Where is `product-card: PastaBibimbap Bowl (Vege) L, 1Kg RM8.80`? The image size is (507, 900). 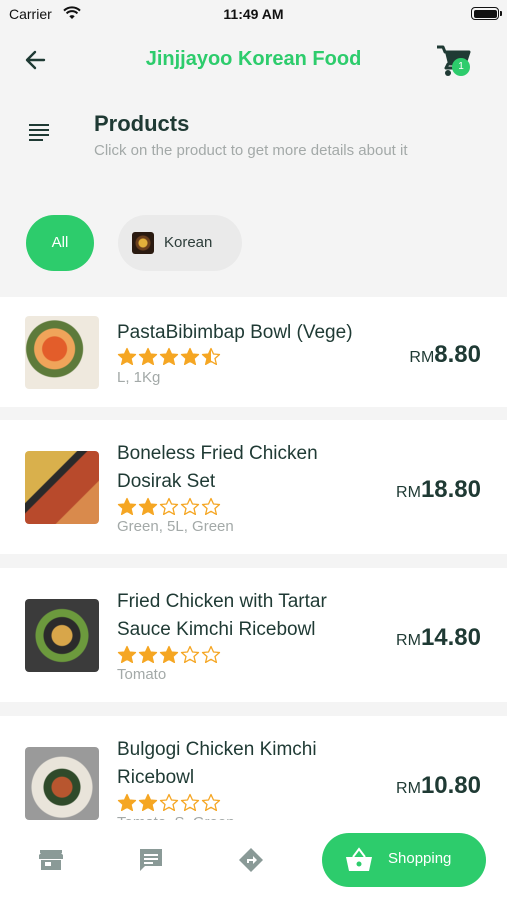 product-card: PastaBibimbap Bowl (Vege) L, 1Kg RM8.80 is located at coordinates (253, 352).